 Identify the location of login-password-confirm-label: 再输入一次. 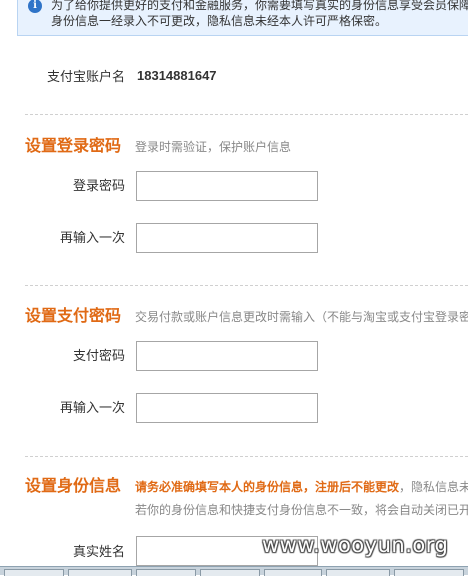
(92, 238).